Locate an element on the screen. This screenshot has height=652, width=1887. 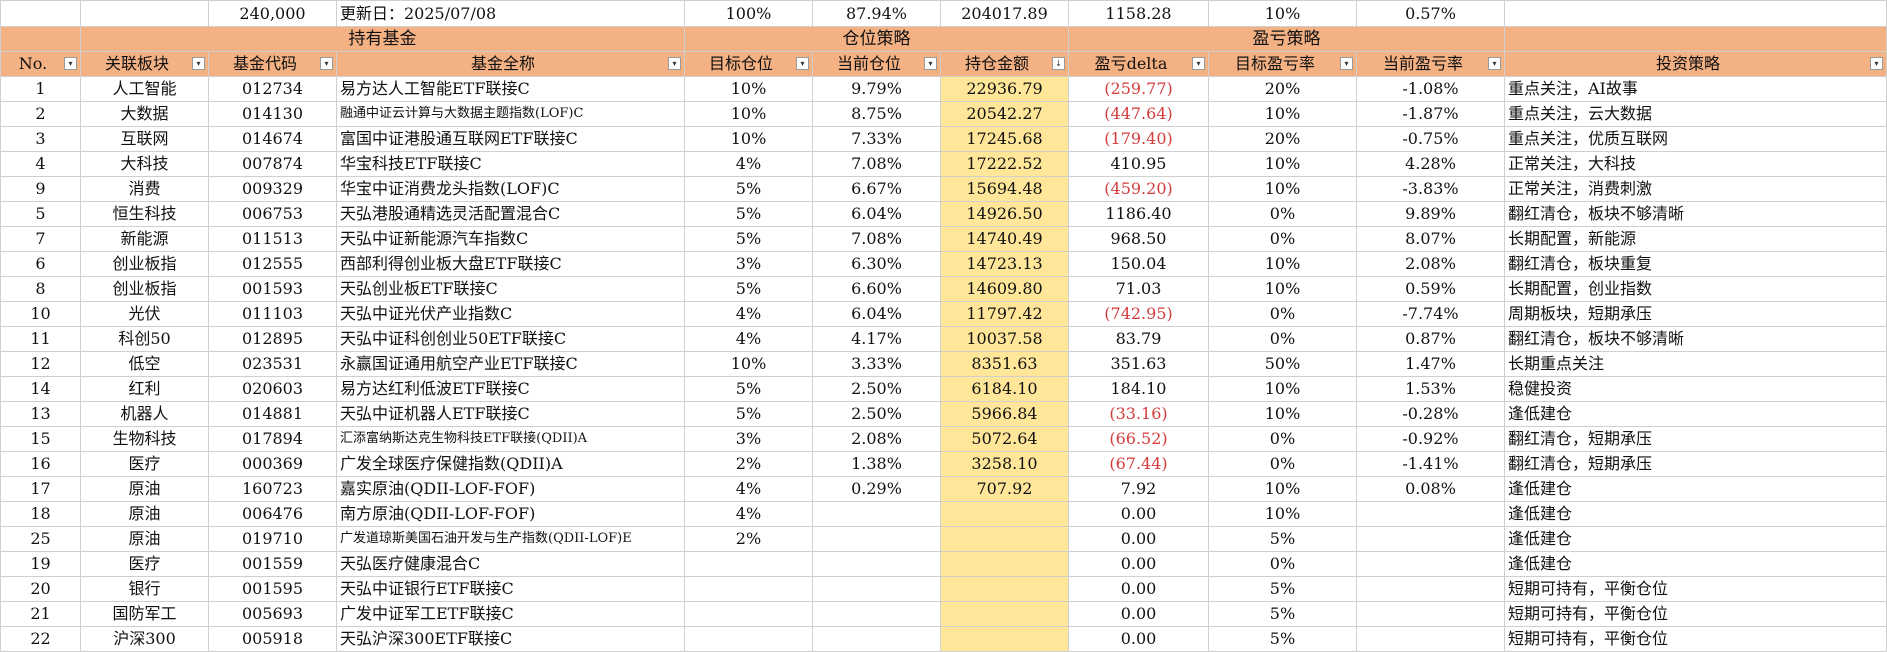
cell-strategy: 长期配置，新能源 is located at coordinates (1695, 239).